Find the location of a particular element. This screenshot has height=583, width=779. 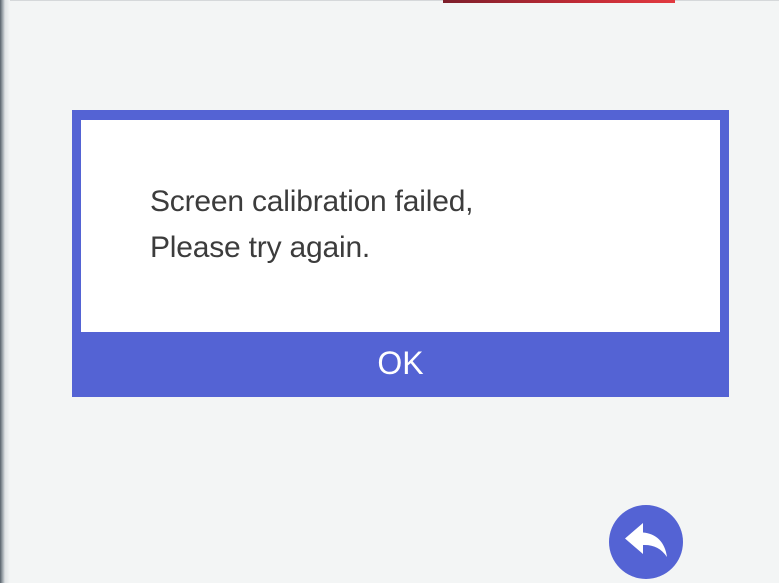

ok-button: OK is located at coordinates (400, 364).